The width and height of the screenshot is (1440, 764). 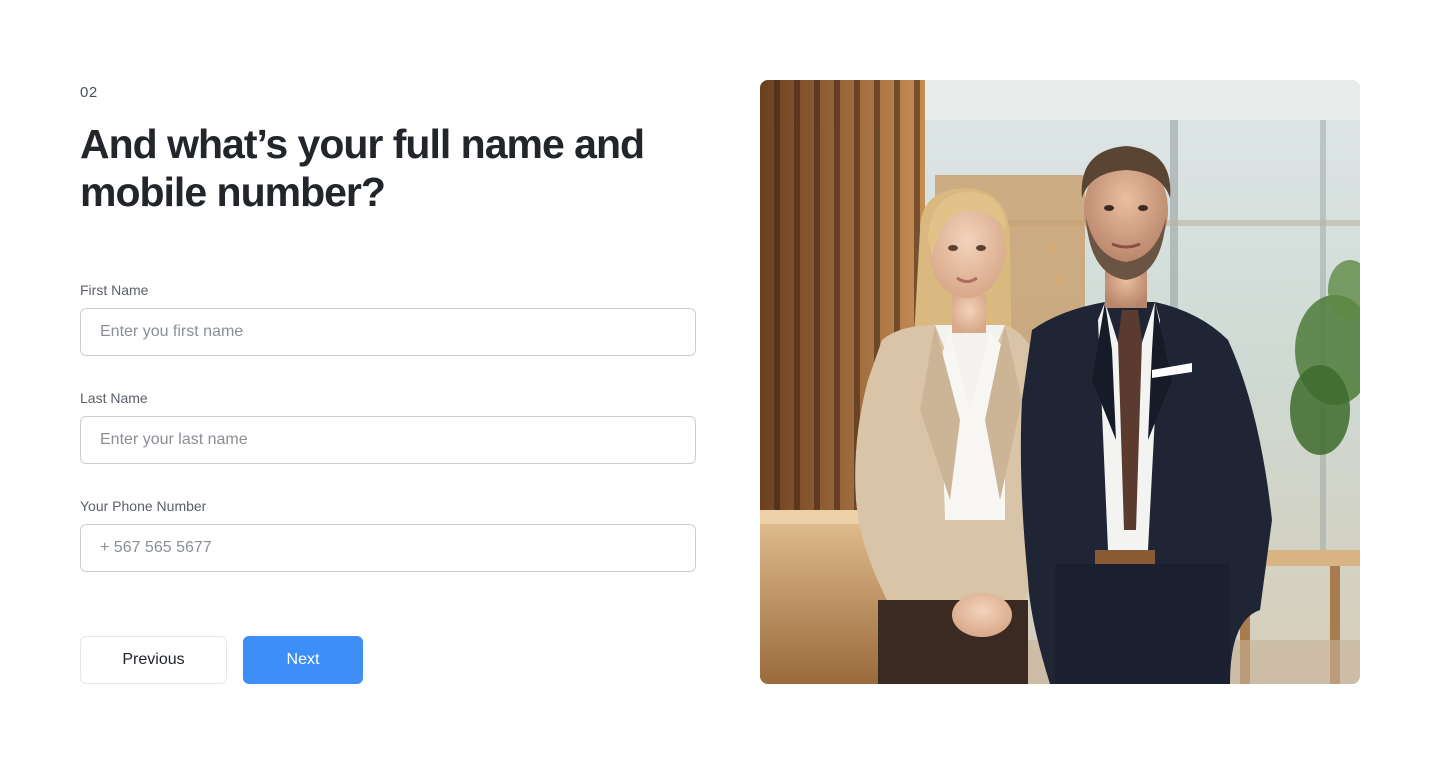 What do you see at coordinates (388, 332) in the screenshot?
I see `first-name-field` at bounding box center [388, 332].